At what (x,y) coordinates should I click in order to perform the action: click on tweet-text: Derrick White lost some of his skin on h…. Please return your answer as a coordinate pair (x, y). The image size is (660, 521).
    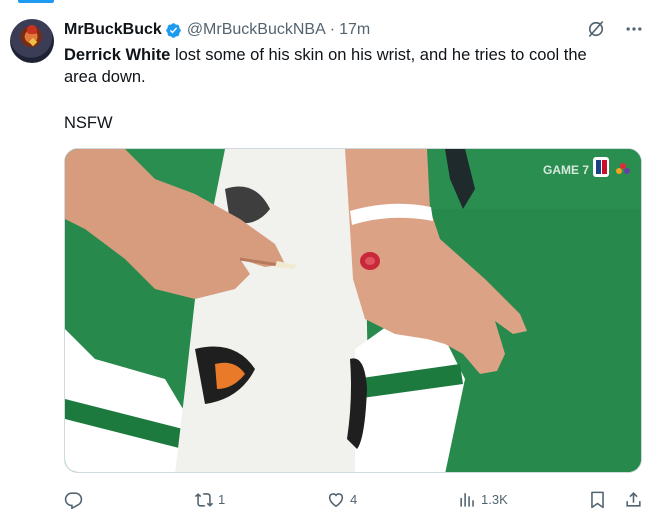
    Looking at the image, I should click on (349, 89).